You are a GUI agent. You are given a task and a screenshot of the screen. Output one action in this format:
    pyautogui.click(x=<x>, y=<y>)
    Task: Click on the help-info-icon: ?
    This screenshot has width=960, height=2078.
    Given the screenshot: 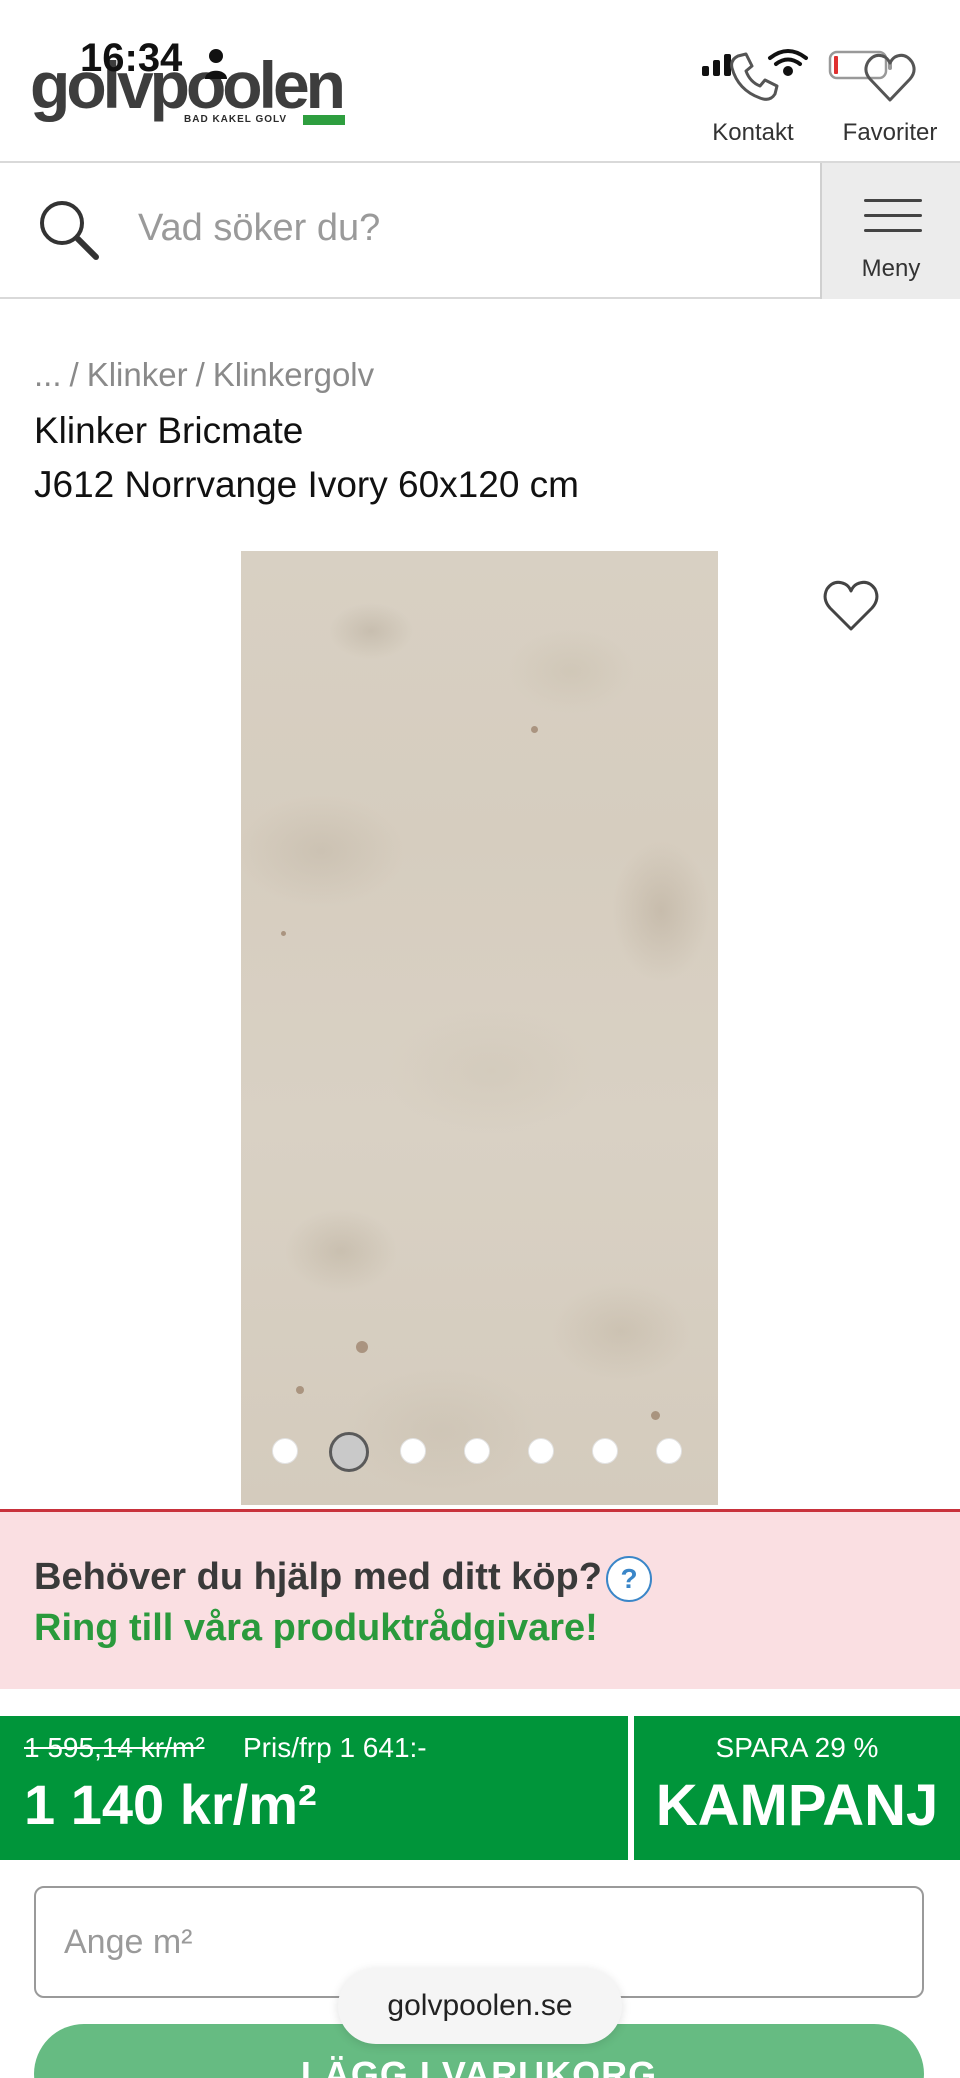 What is the action you would take?
    pyautogui.click(x=629, y=1579)
    